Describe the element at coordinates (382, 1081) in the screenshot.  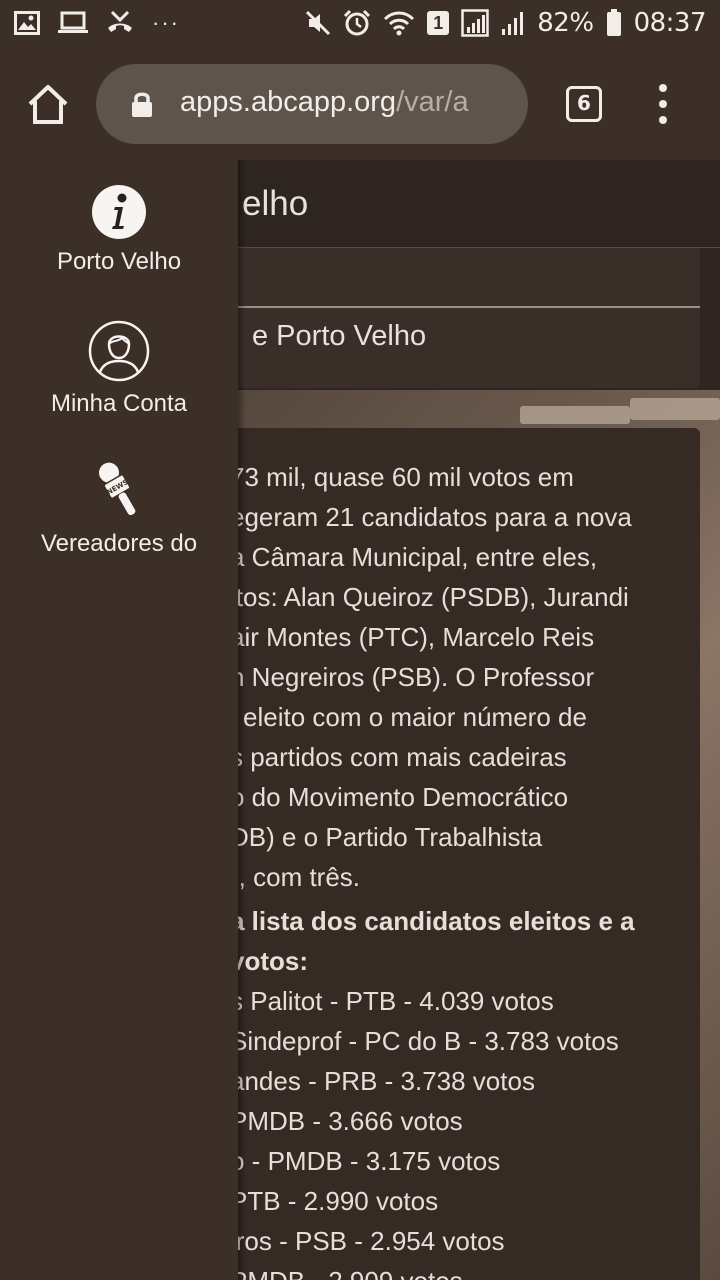
I see `candidate-line: andes - PRB - 3.738 votos` at that location.